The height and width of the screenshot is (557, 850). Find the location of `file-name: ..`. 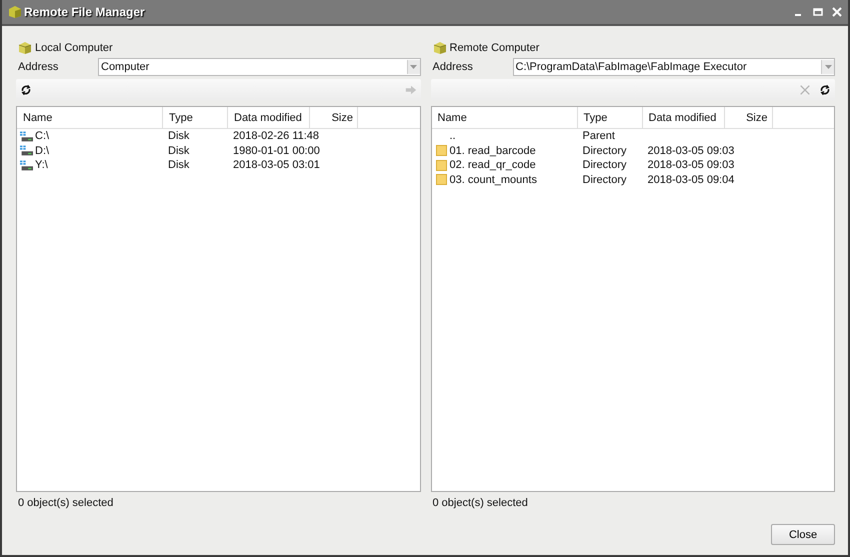

file-name: .. is located at coordinates (453, 136).